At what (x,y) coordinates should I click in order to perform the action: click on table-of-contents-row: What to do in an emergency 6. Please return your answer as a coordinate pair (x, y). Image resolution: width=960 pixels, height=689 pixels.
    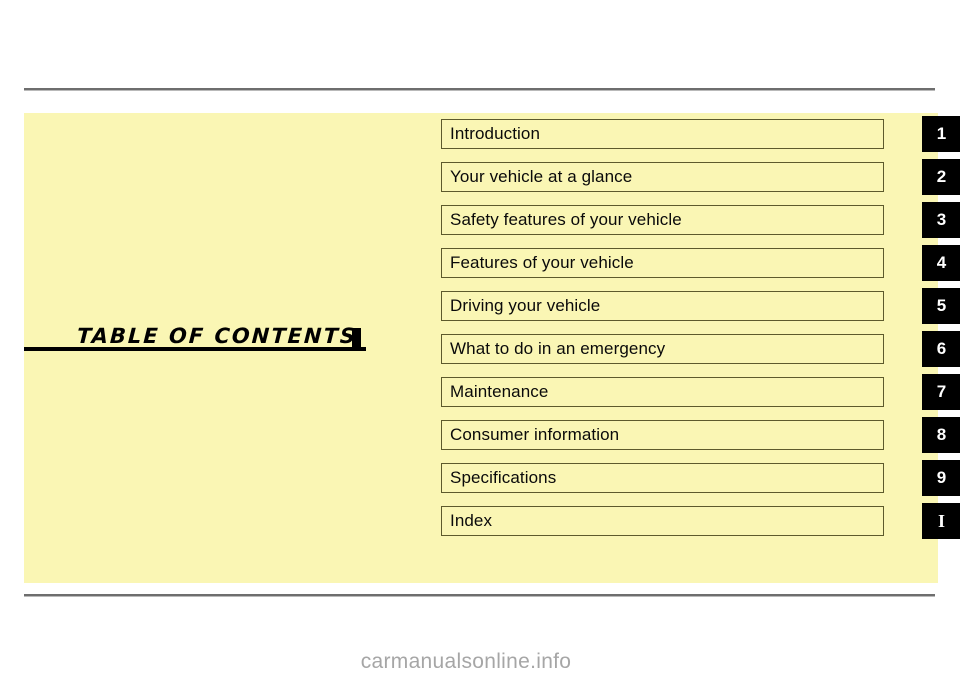
    Looking at the image, I should click on (700, 349).